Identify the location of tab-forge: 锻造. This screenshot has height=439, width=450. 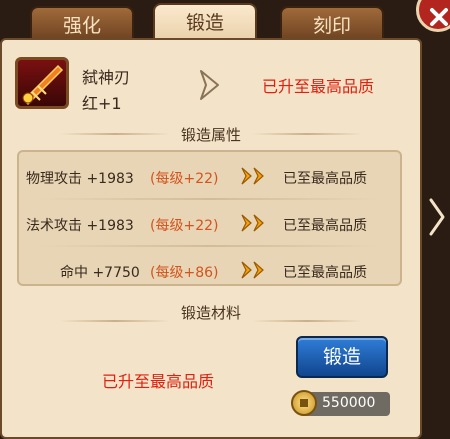
(205, 23).